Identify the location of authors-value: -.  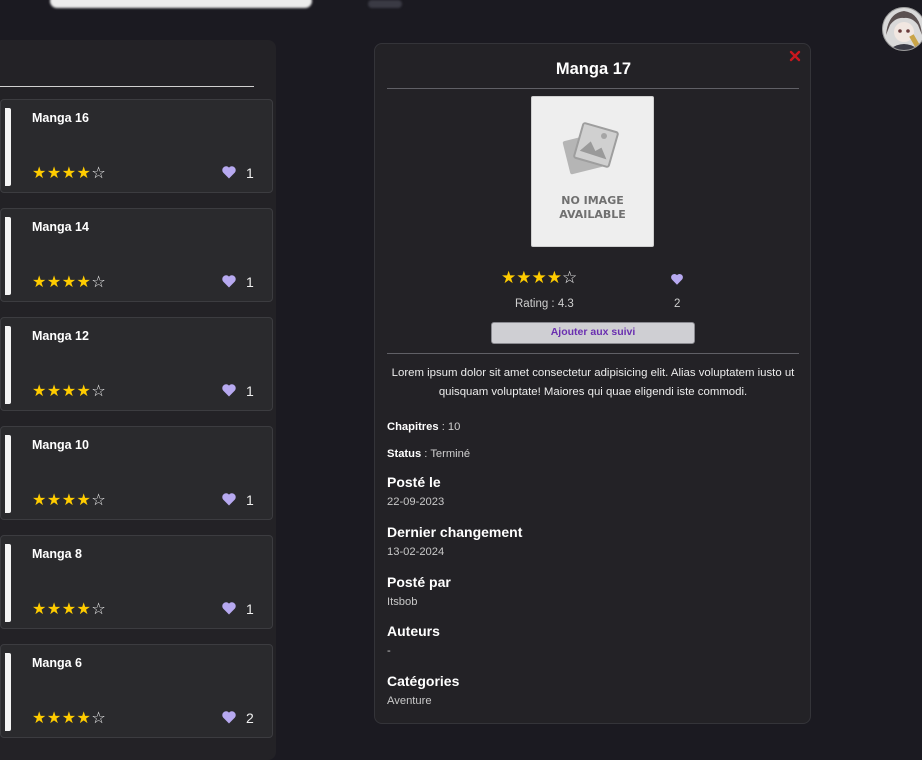
(389, 651).